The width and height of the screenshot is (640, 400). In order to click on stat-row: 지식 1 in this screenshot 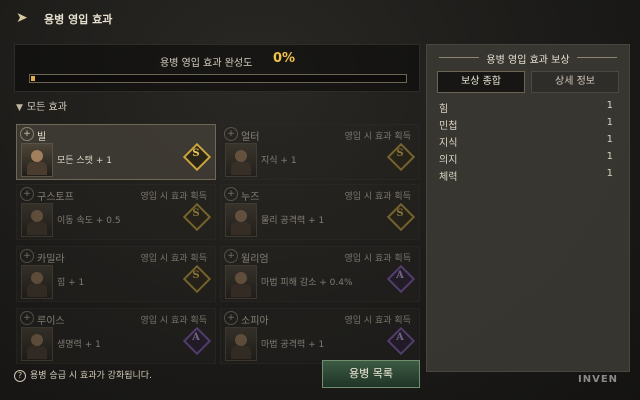, I will do `click(529, 142)`.